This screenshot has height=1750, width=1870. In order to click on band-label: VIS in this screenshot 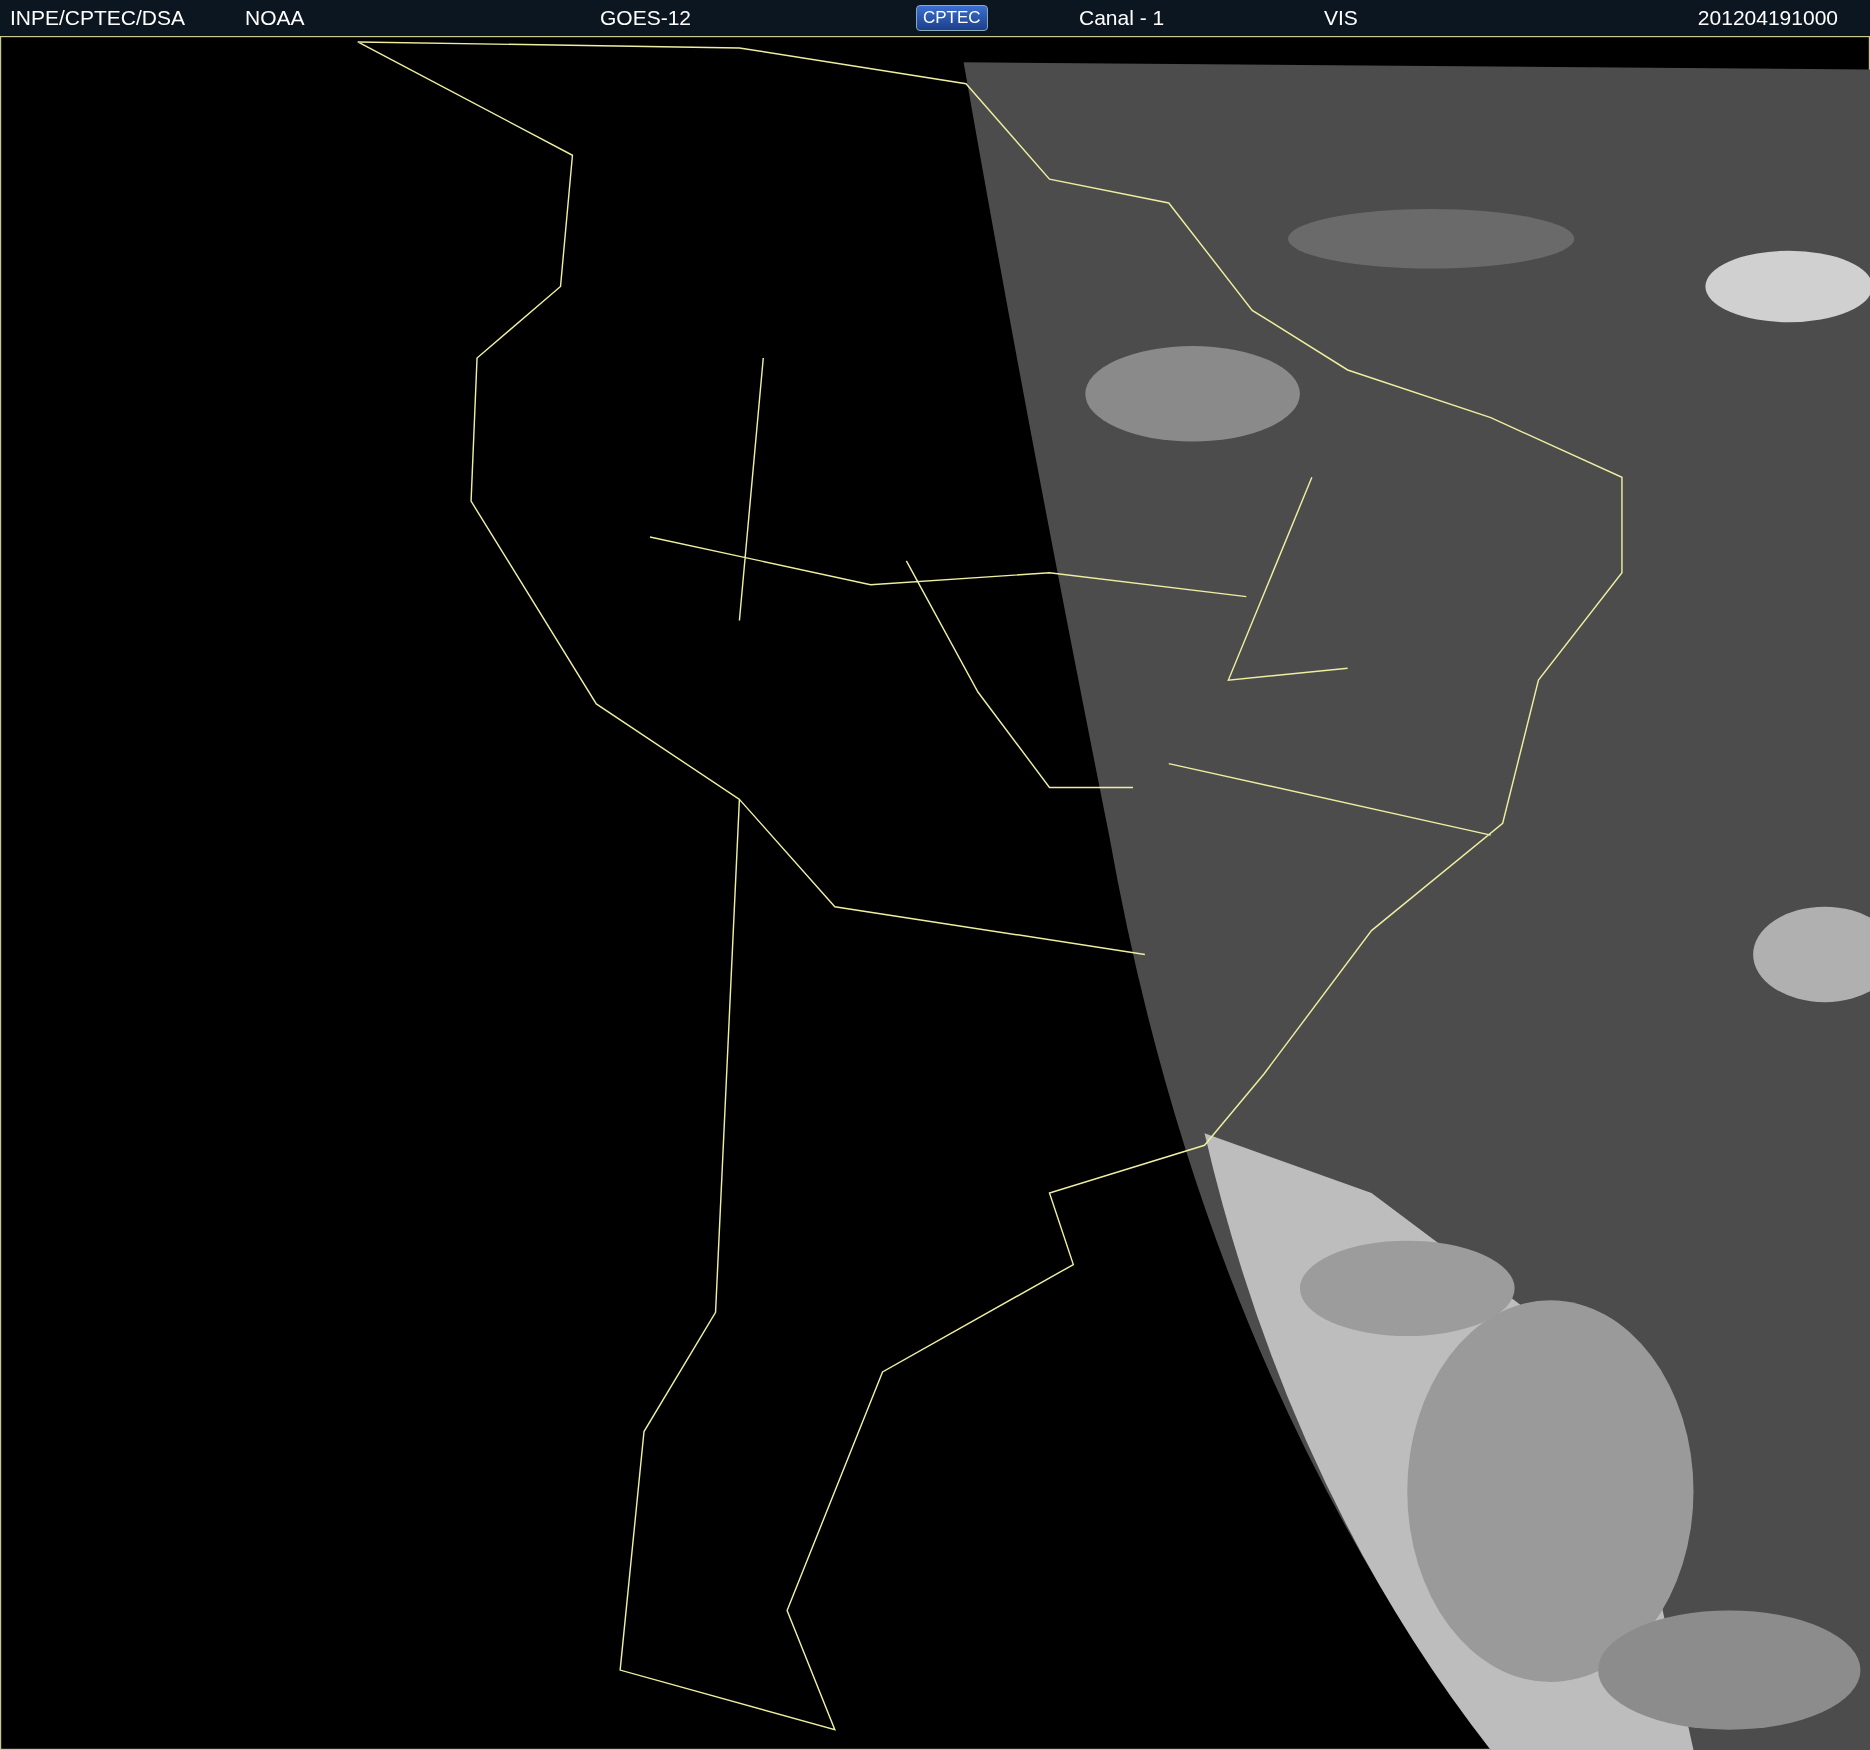, I will do `click(1341, 18)`.